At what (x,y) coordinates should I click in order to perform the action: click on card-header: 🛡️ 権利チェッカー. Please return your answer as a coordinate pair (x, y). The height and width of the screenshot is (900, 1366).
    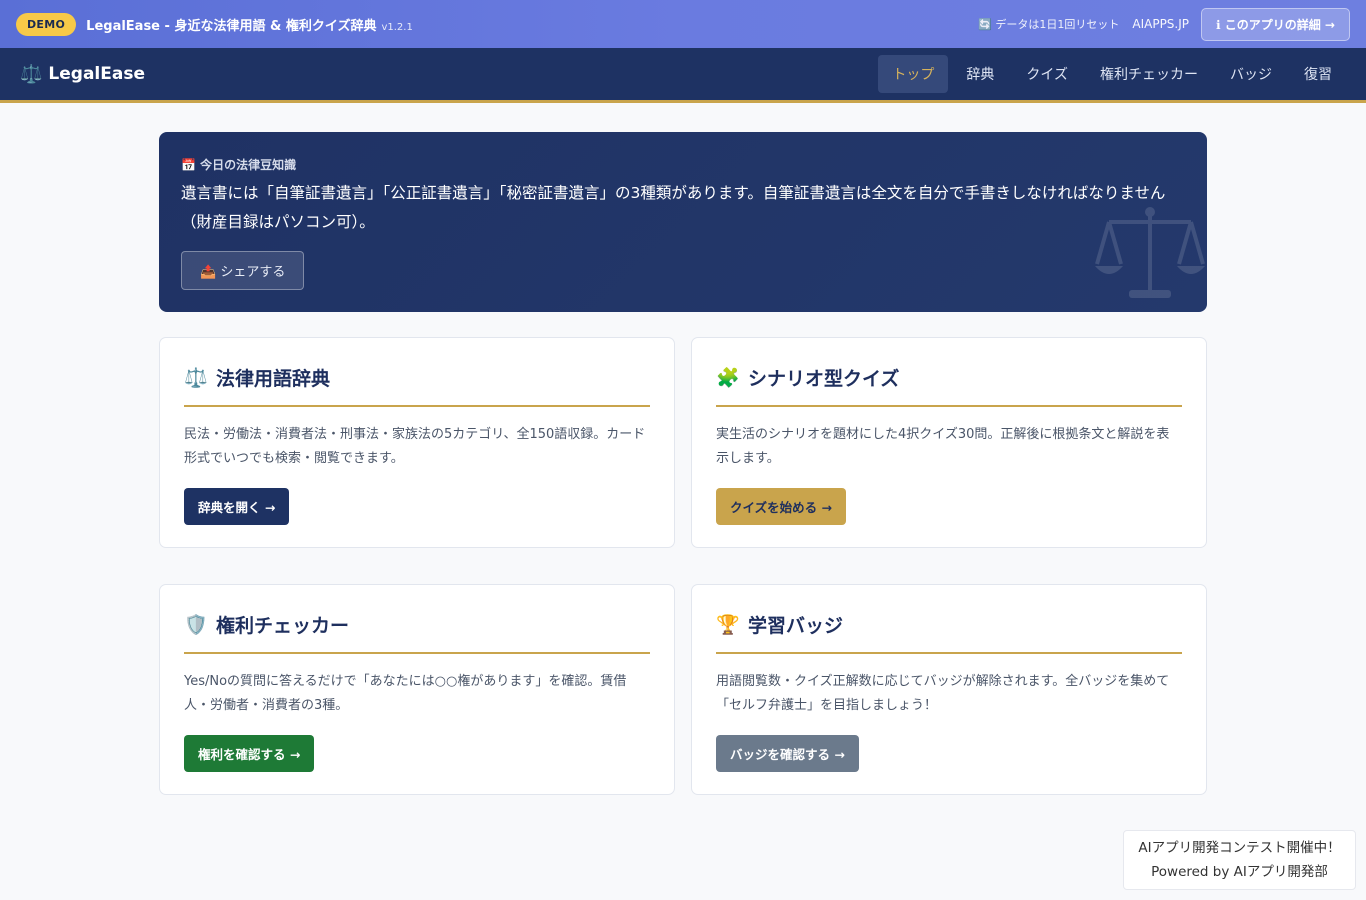
    Looking at the image, I should click on (417, 632).